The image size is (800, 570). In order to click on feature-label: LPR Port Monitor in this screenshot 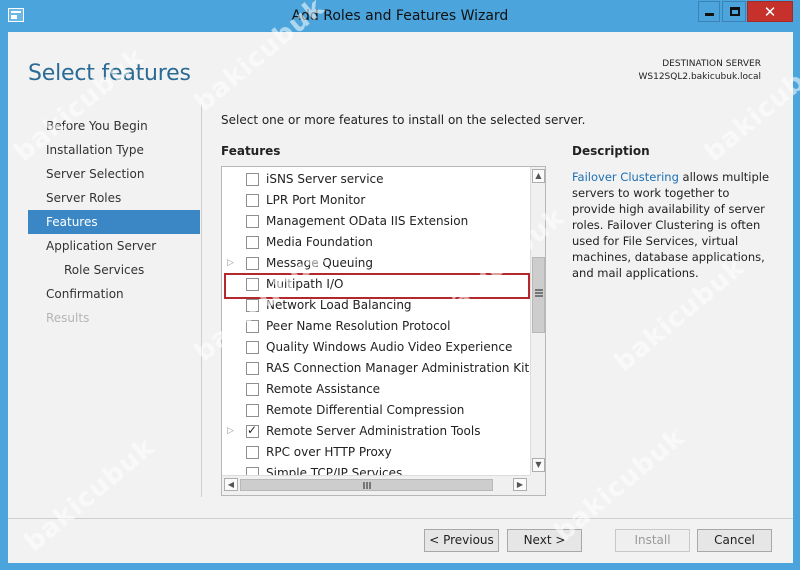, I will do `click(316, 200)`.